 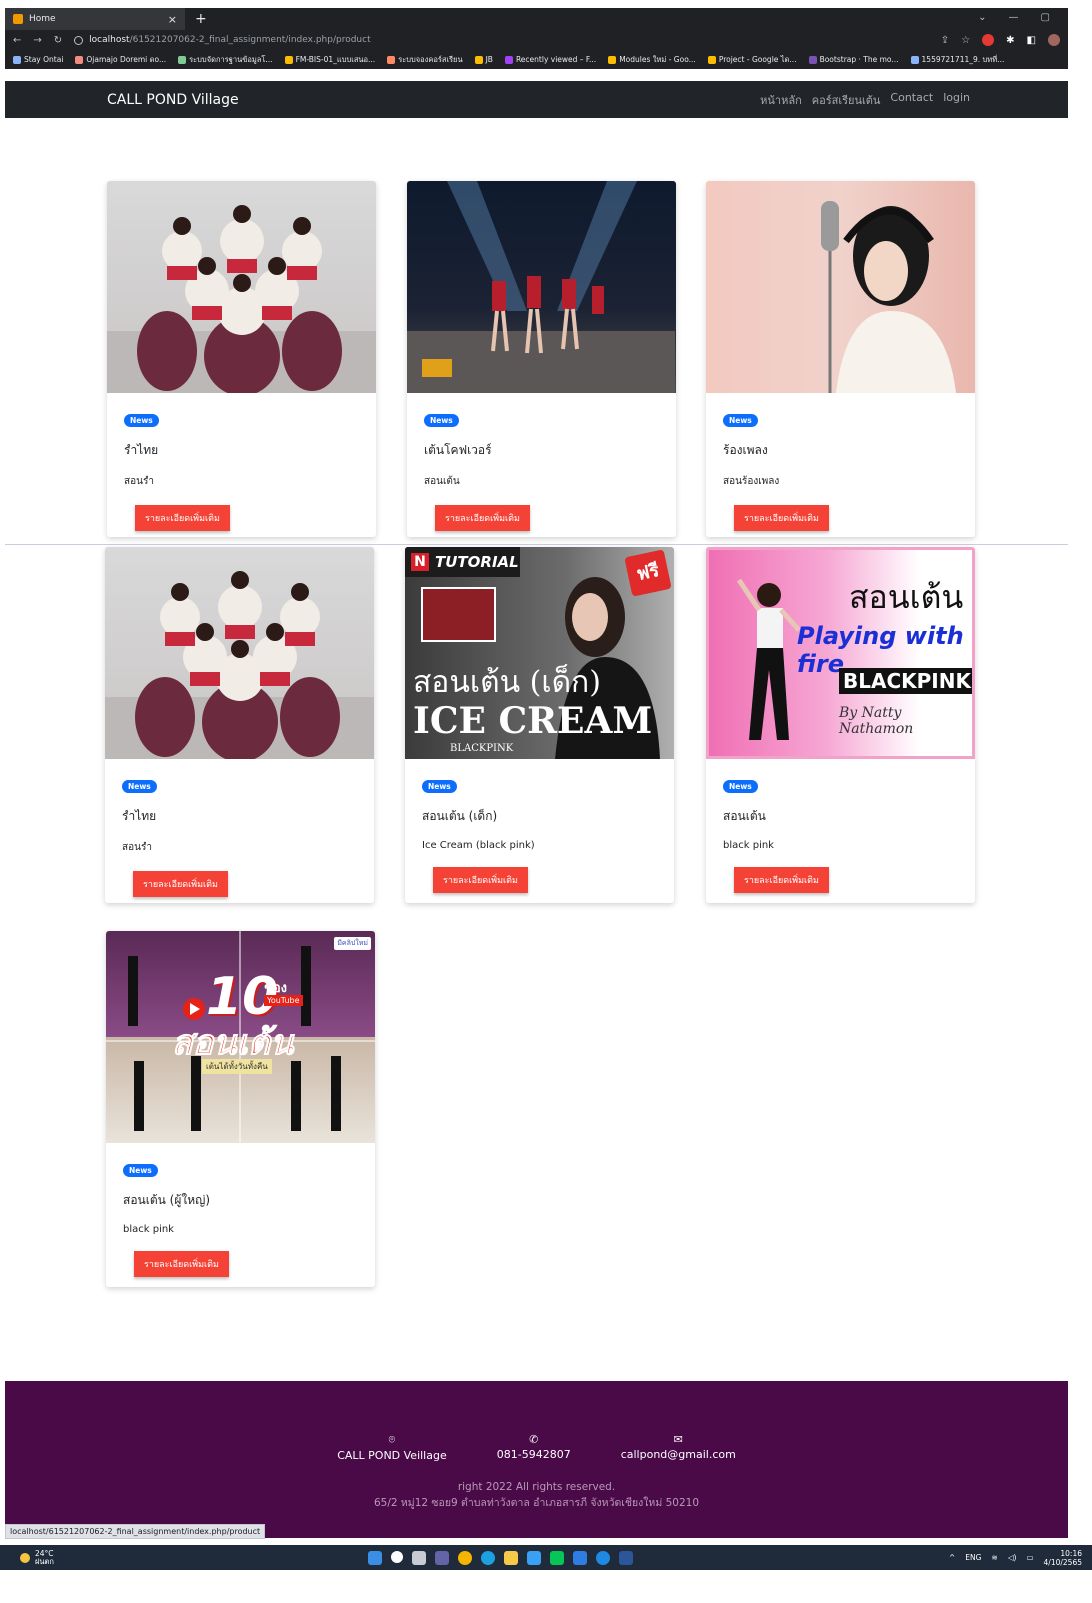 I want to click on new-tab-button: +, so click(x=201, y=19).